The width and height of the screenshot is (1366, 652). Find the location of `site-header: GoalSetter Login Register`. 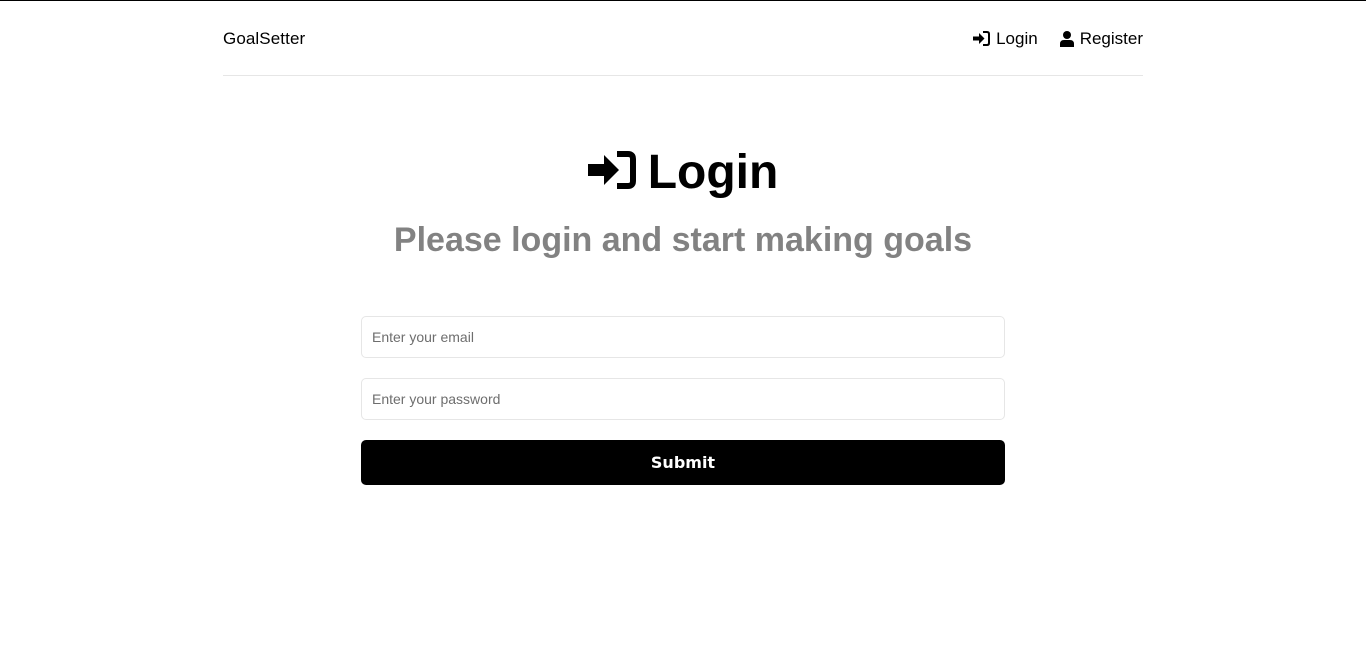

site-header: GoalSetter Login Register is located at coordinates (683, 38).